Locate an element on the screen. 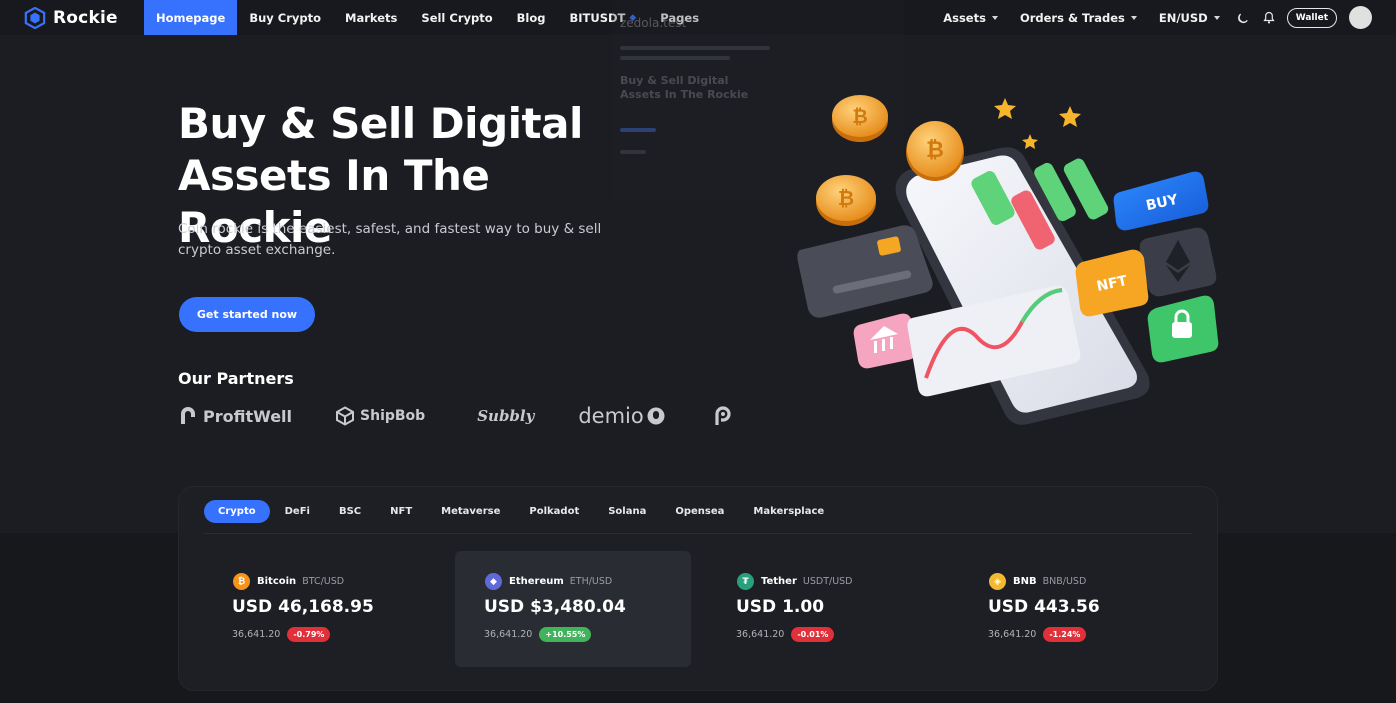  locale-dropdown: EN/USD is located at coordinates (1189, 18).